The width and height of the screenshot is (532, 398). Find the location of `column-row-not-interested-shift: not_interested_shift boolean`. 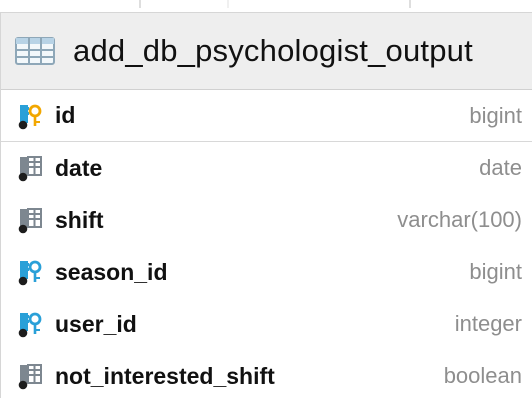

column-row-not-interested-shift: not_interested_shift boolean is located at coordinates (266, 374).